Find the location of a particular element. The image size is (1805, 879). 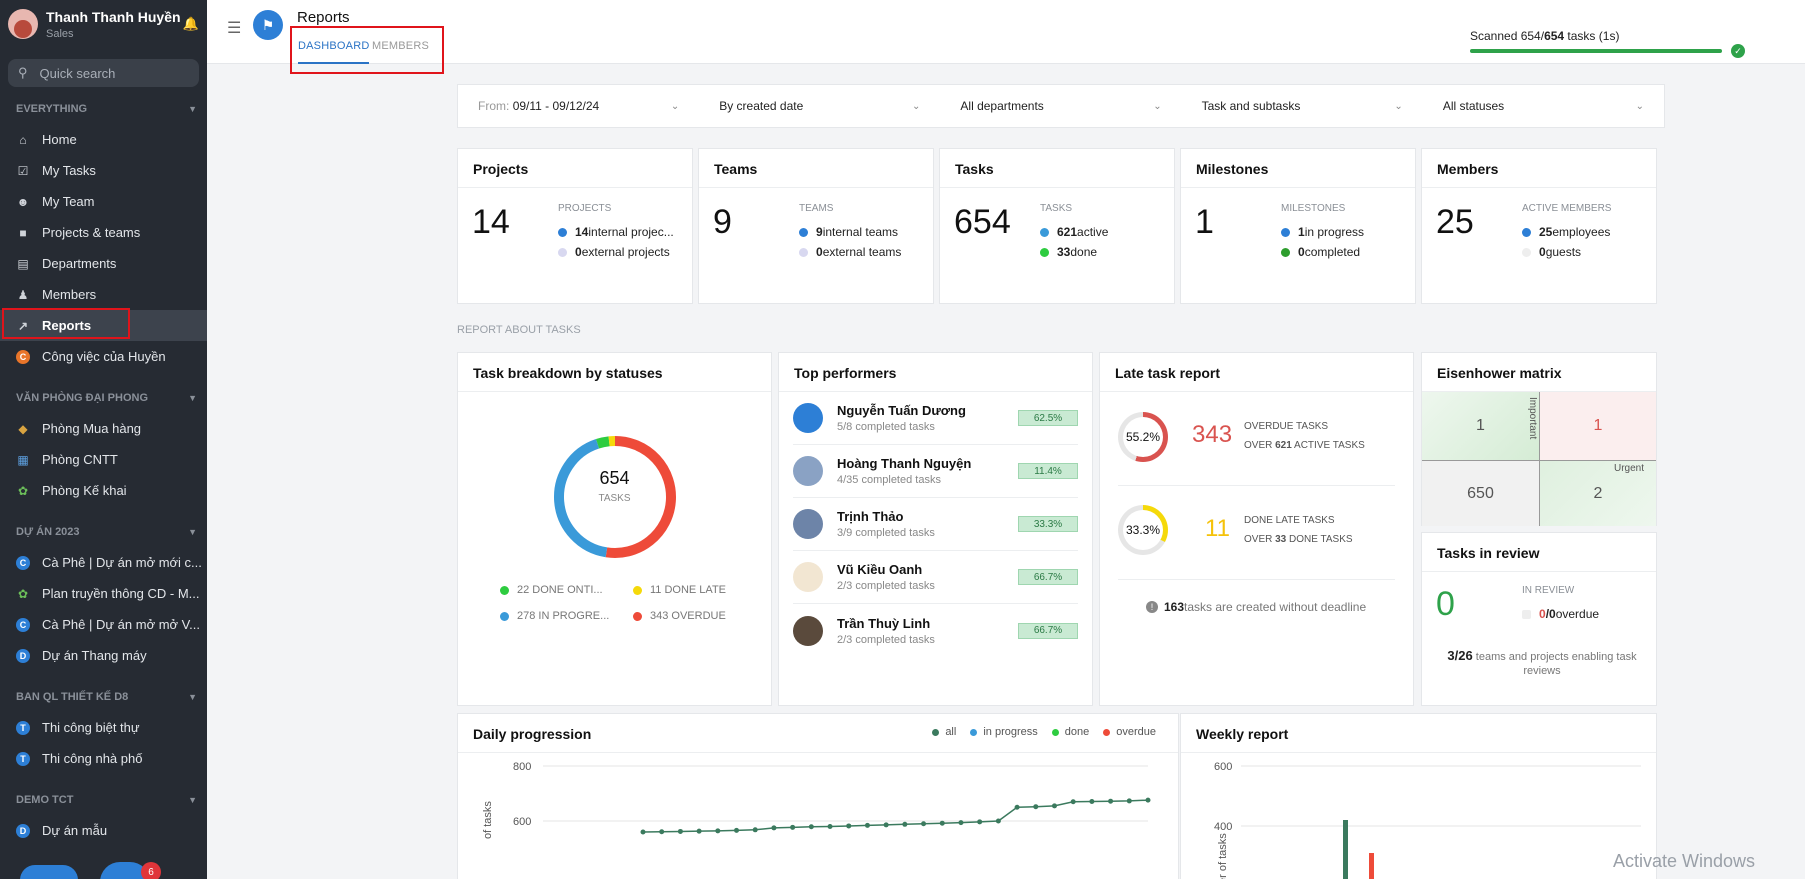

quadrant-important-urgent: 1 is located at coordinates (1597, 426).